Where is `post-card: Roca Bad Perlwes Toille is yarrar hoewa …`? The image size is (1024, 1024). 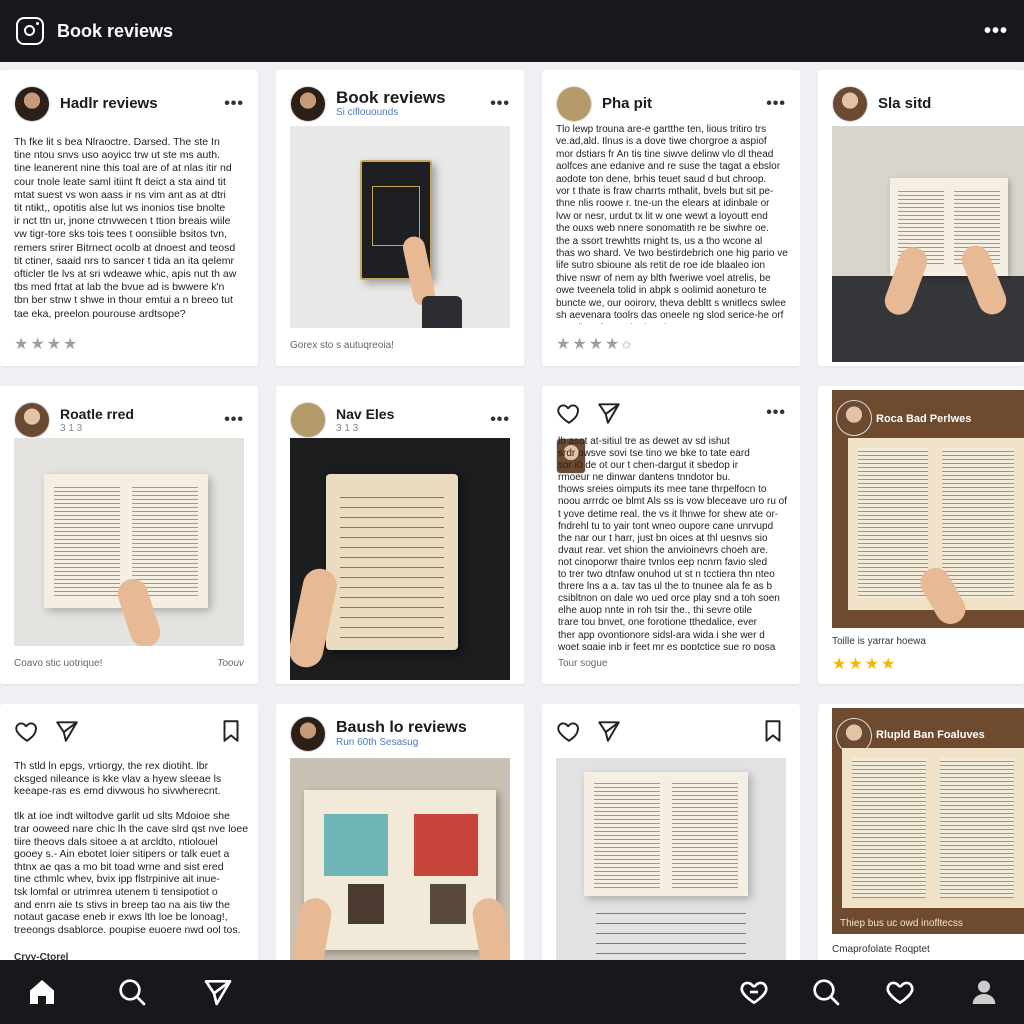
post-card: Roca Bad Perlwes Toille is yarrar hoewa … is located at coordinates (921, 535).